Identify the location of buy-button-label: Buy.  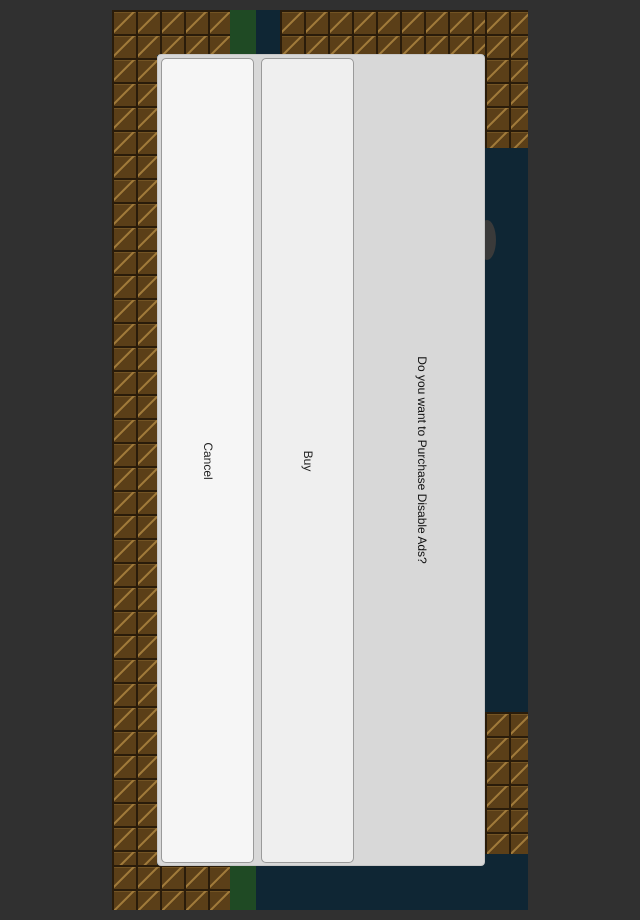
(307, 460).